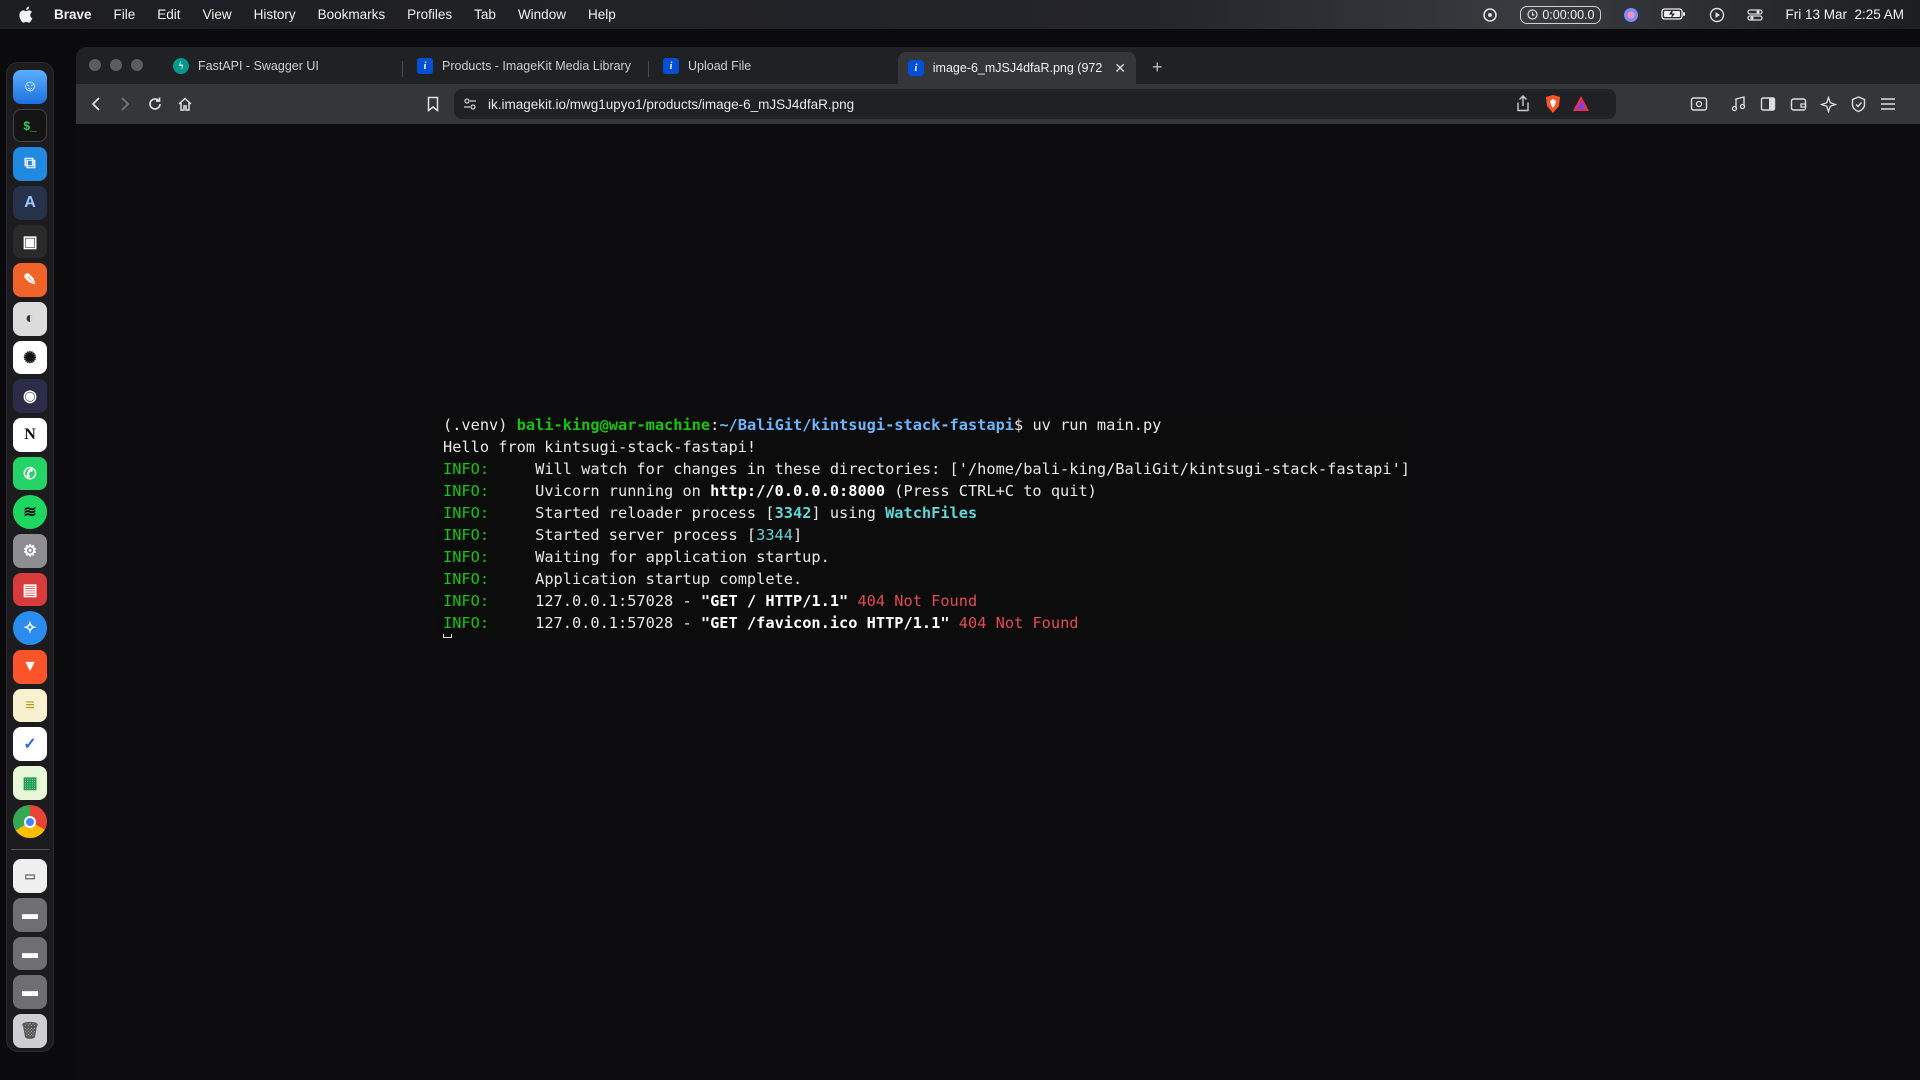 The height and width of the screenshot is (1080, 1920). I want to click on dock-separator, so click(30, 850).